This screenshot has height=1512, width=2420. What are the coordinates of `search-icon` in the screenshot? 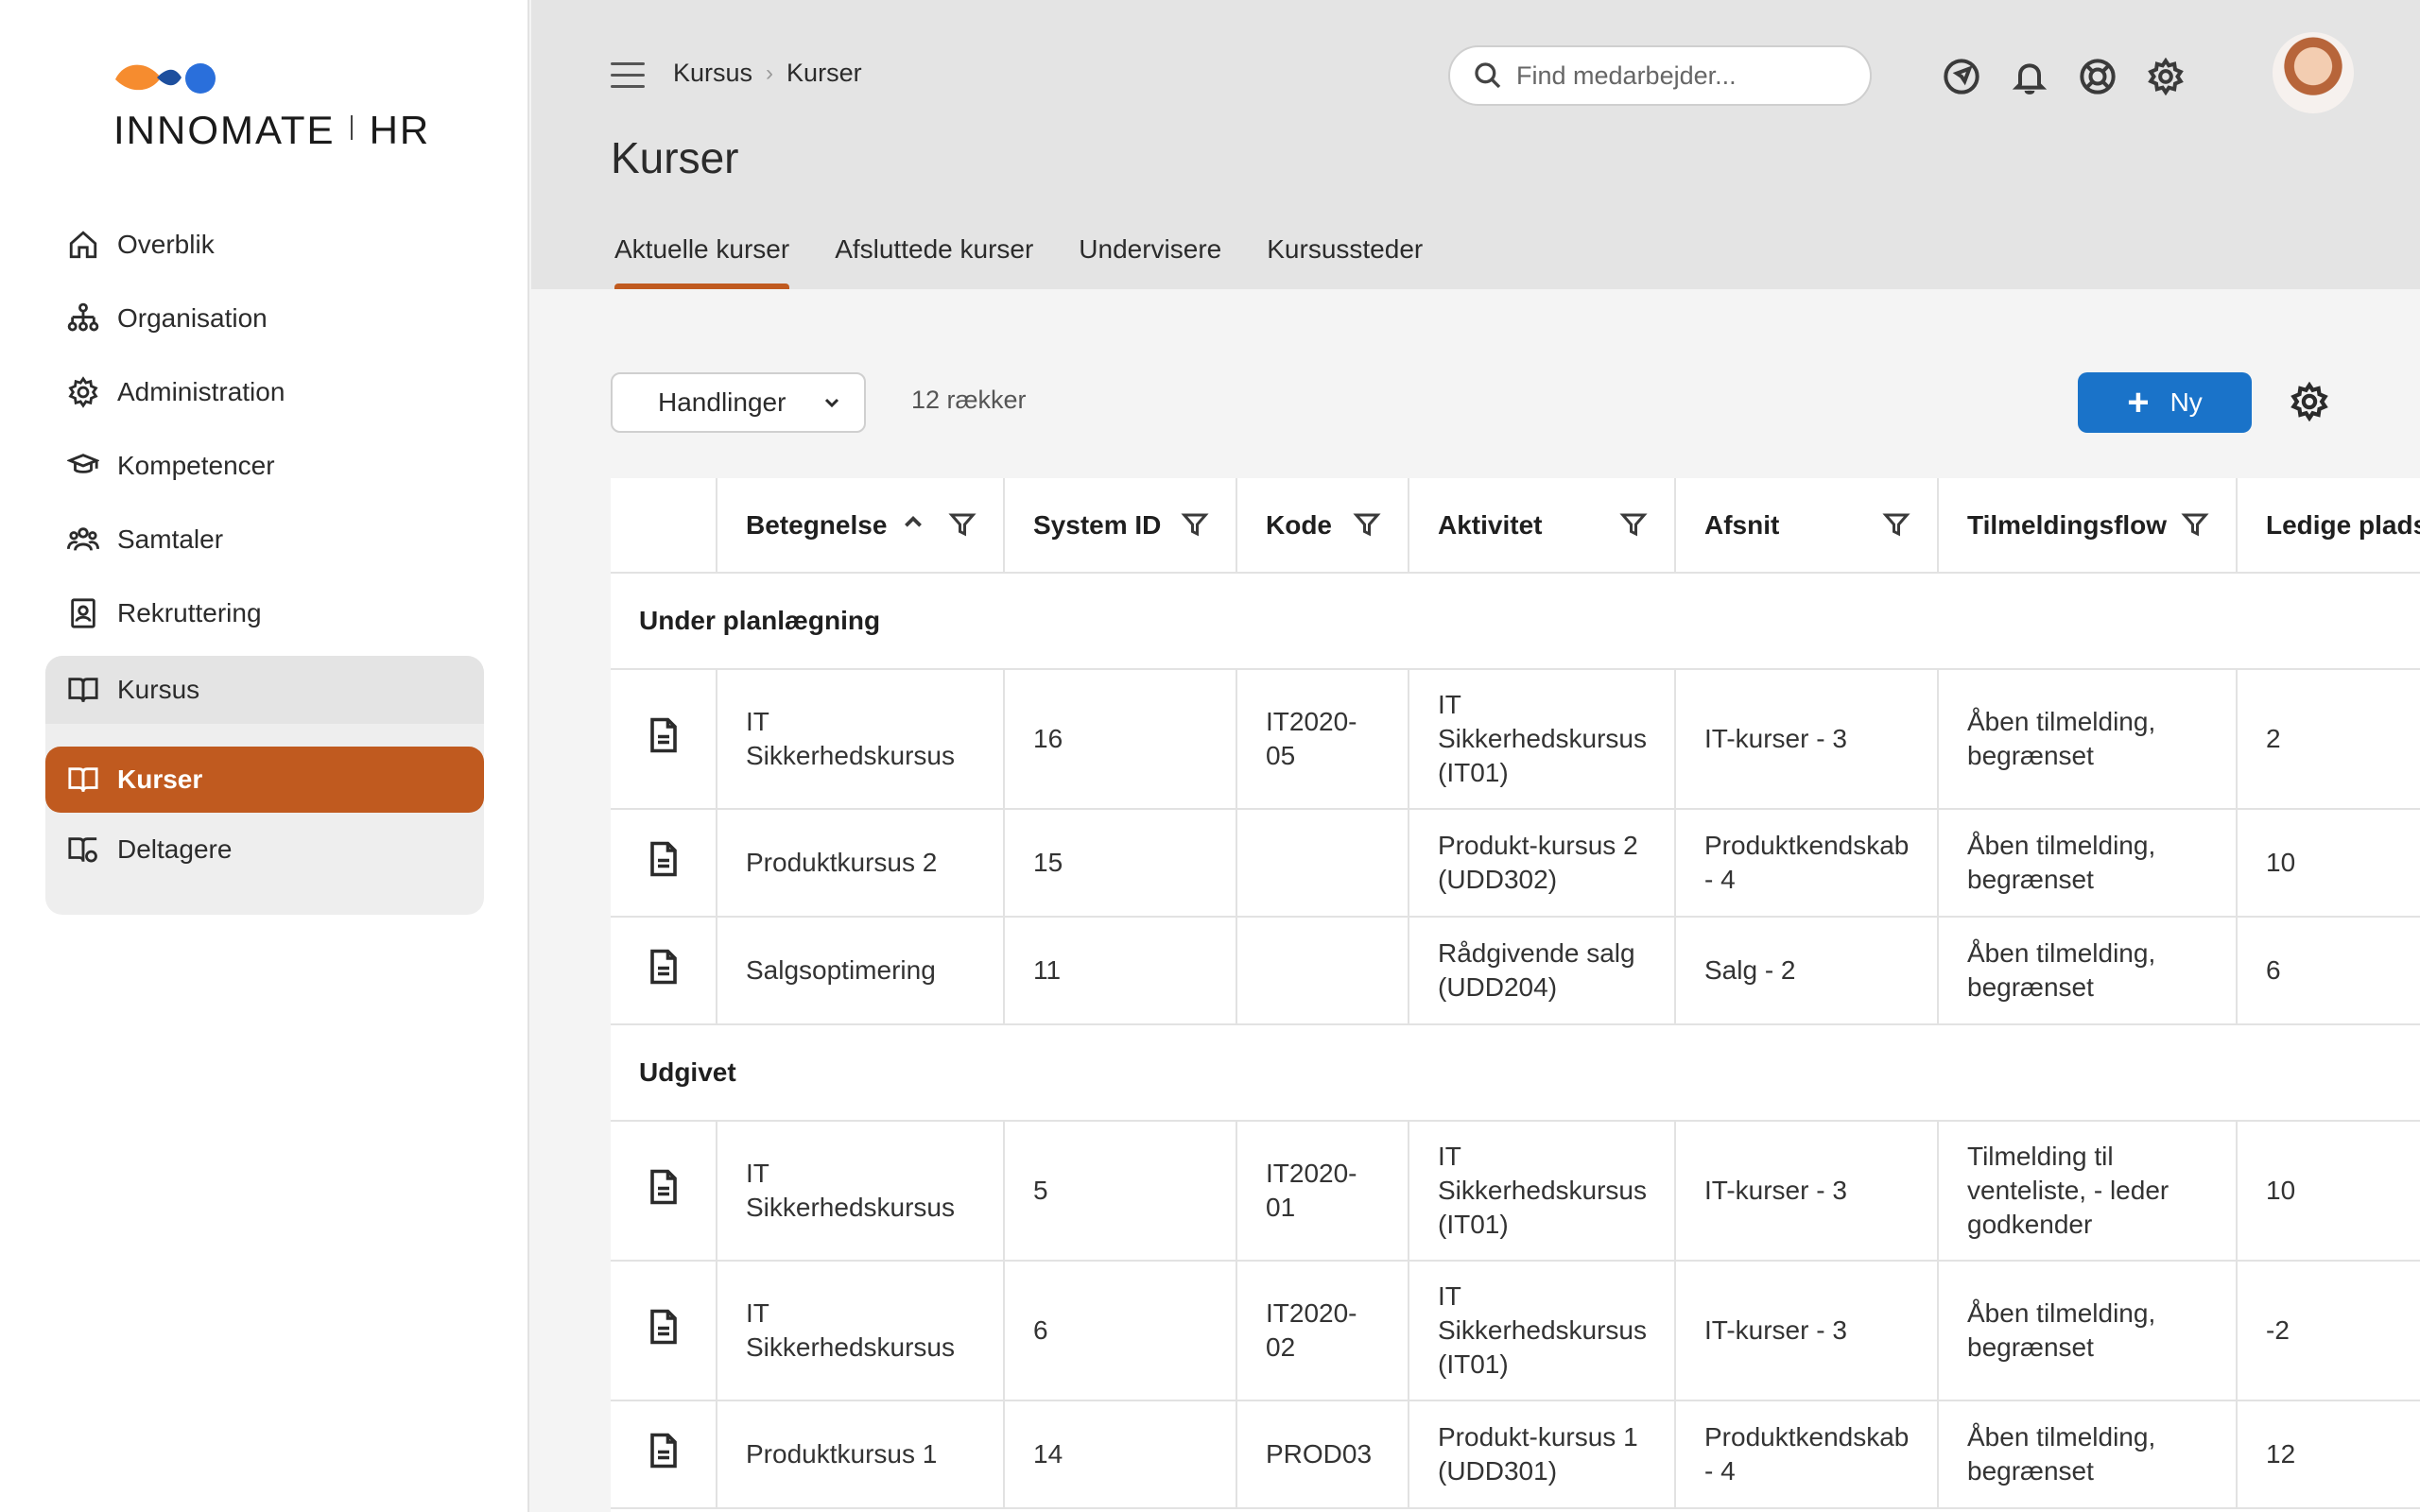 It's located at (1488, 75).